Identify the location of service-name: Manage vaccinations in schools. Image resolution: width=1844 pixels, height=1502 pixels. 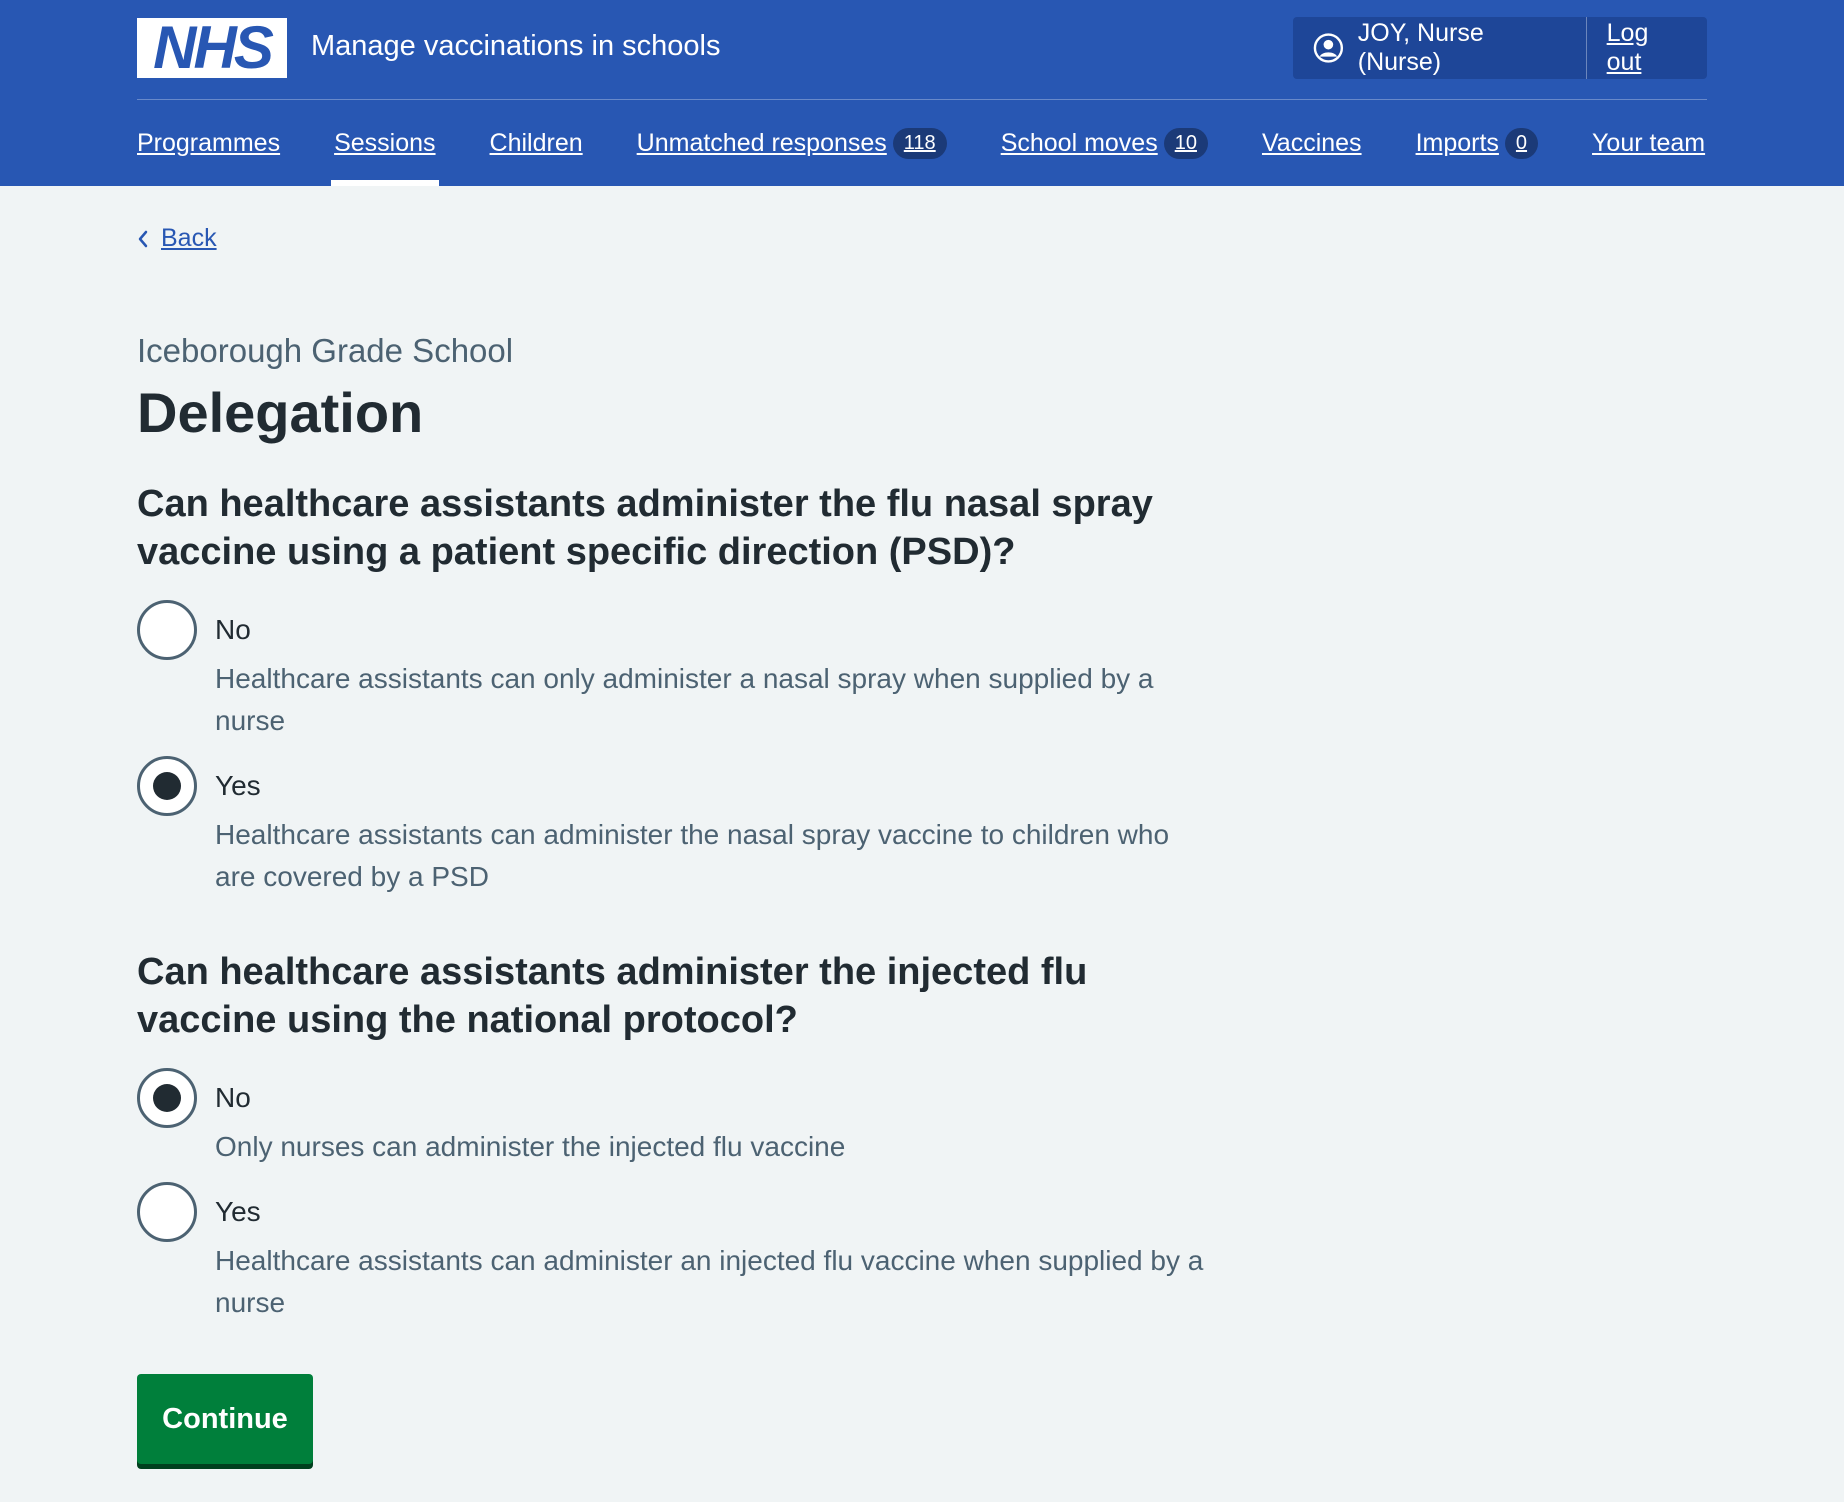
(515, 46).